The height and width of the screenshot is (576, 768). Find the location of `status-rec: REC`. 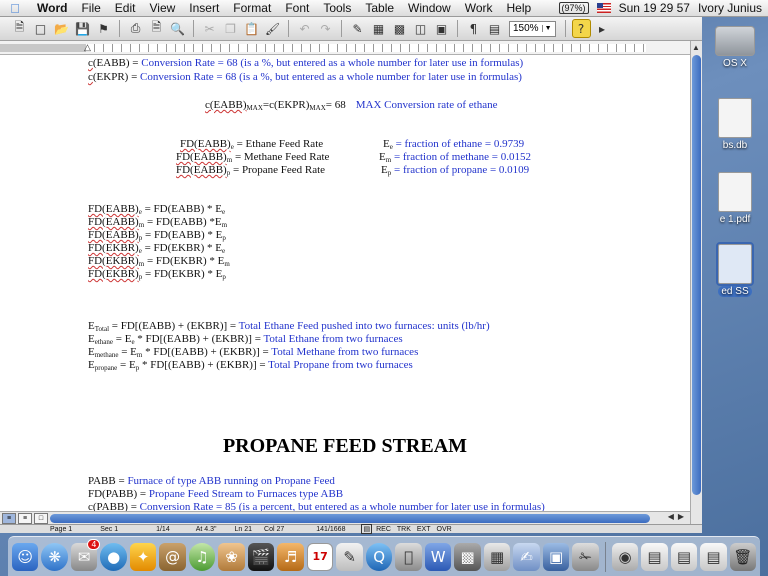

status-rec: REC is located at coordinates (383, 529).